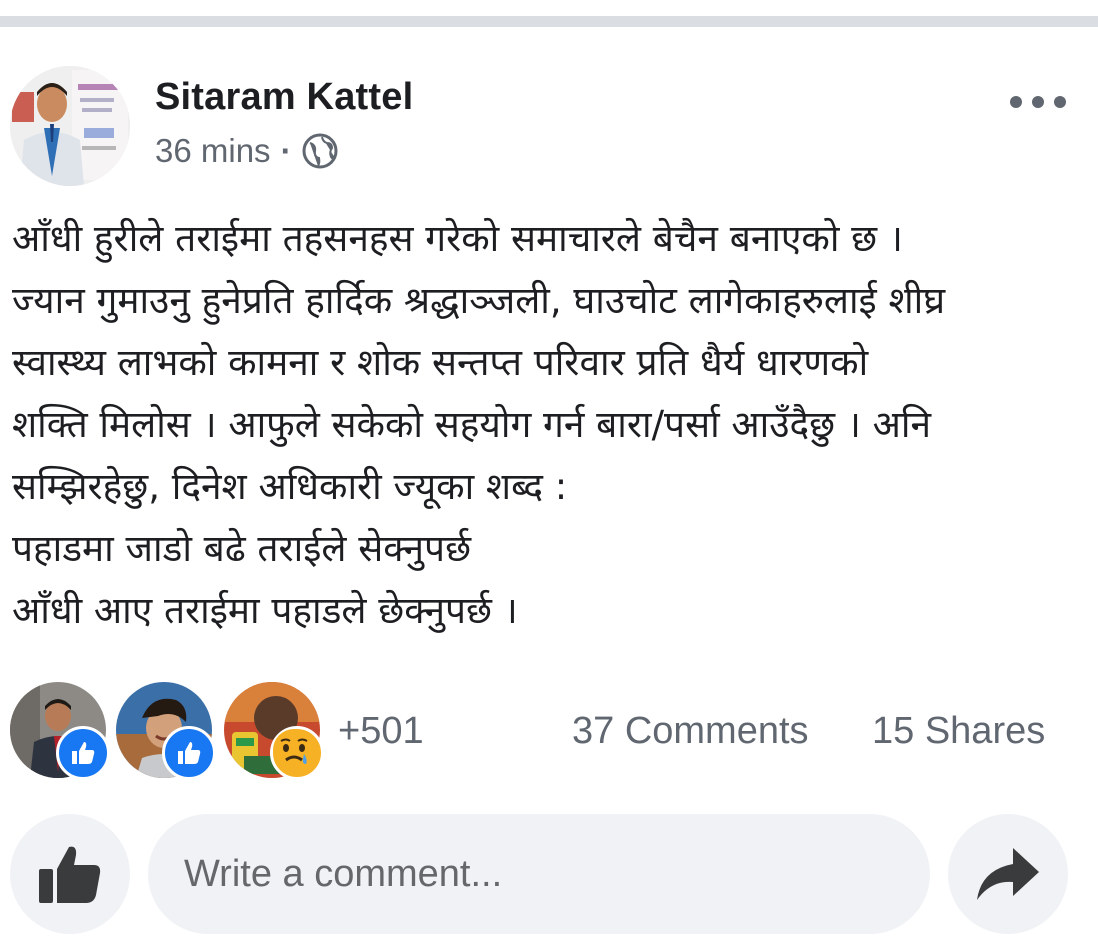 The image size is (1098, 940). Describe the element at coordinates (284, 97) in the screenshot. I see `author-name: Sitaram Kattel` at that location.